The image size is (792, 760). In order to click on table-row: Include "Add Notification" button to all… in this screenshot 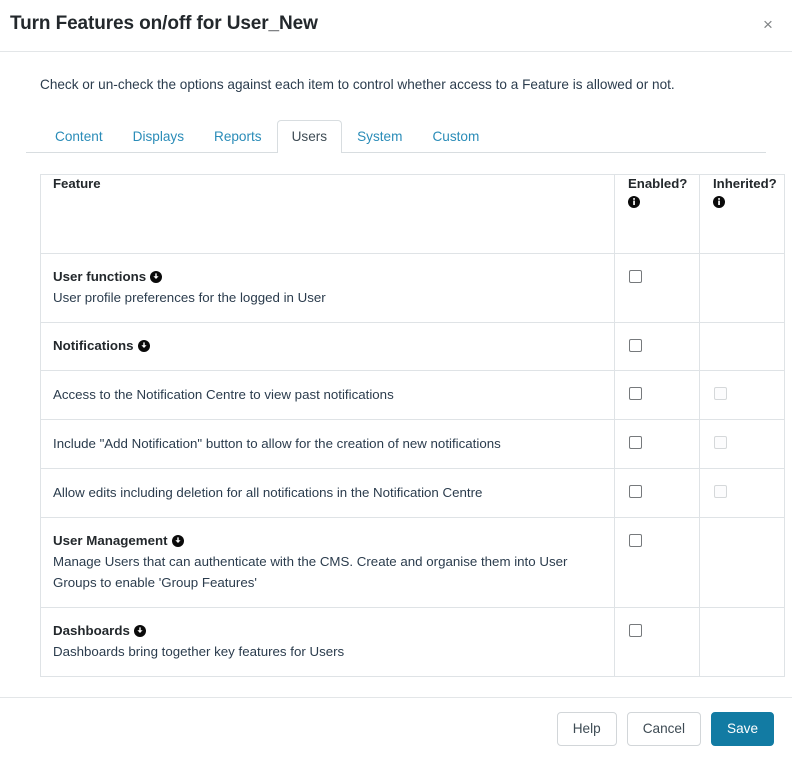, I will do `click(412, 444)`.